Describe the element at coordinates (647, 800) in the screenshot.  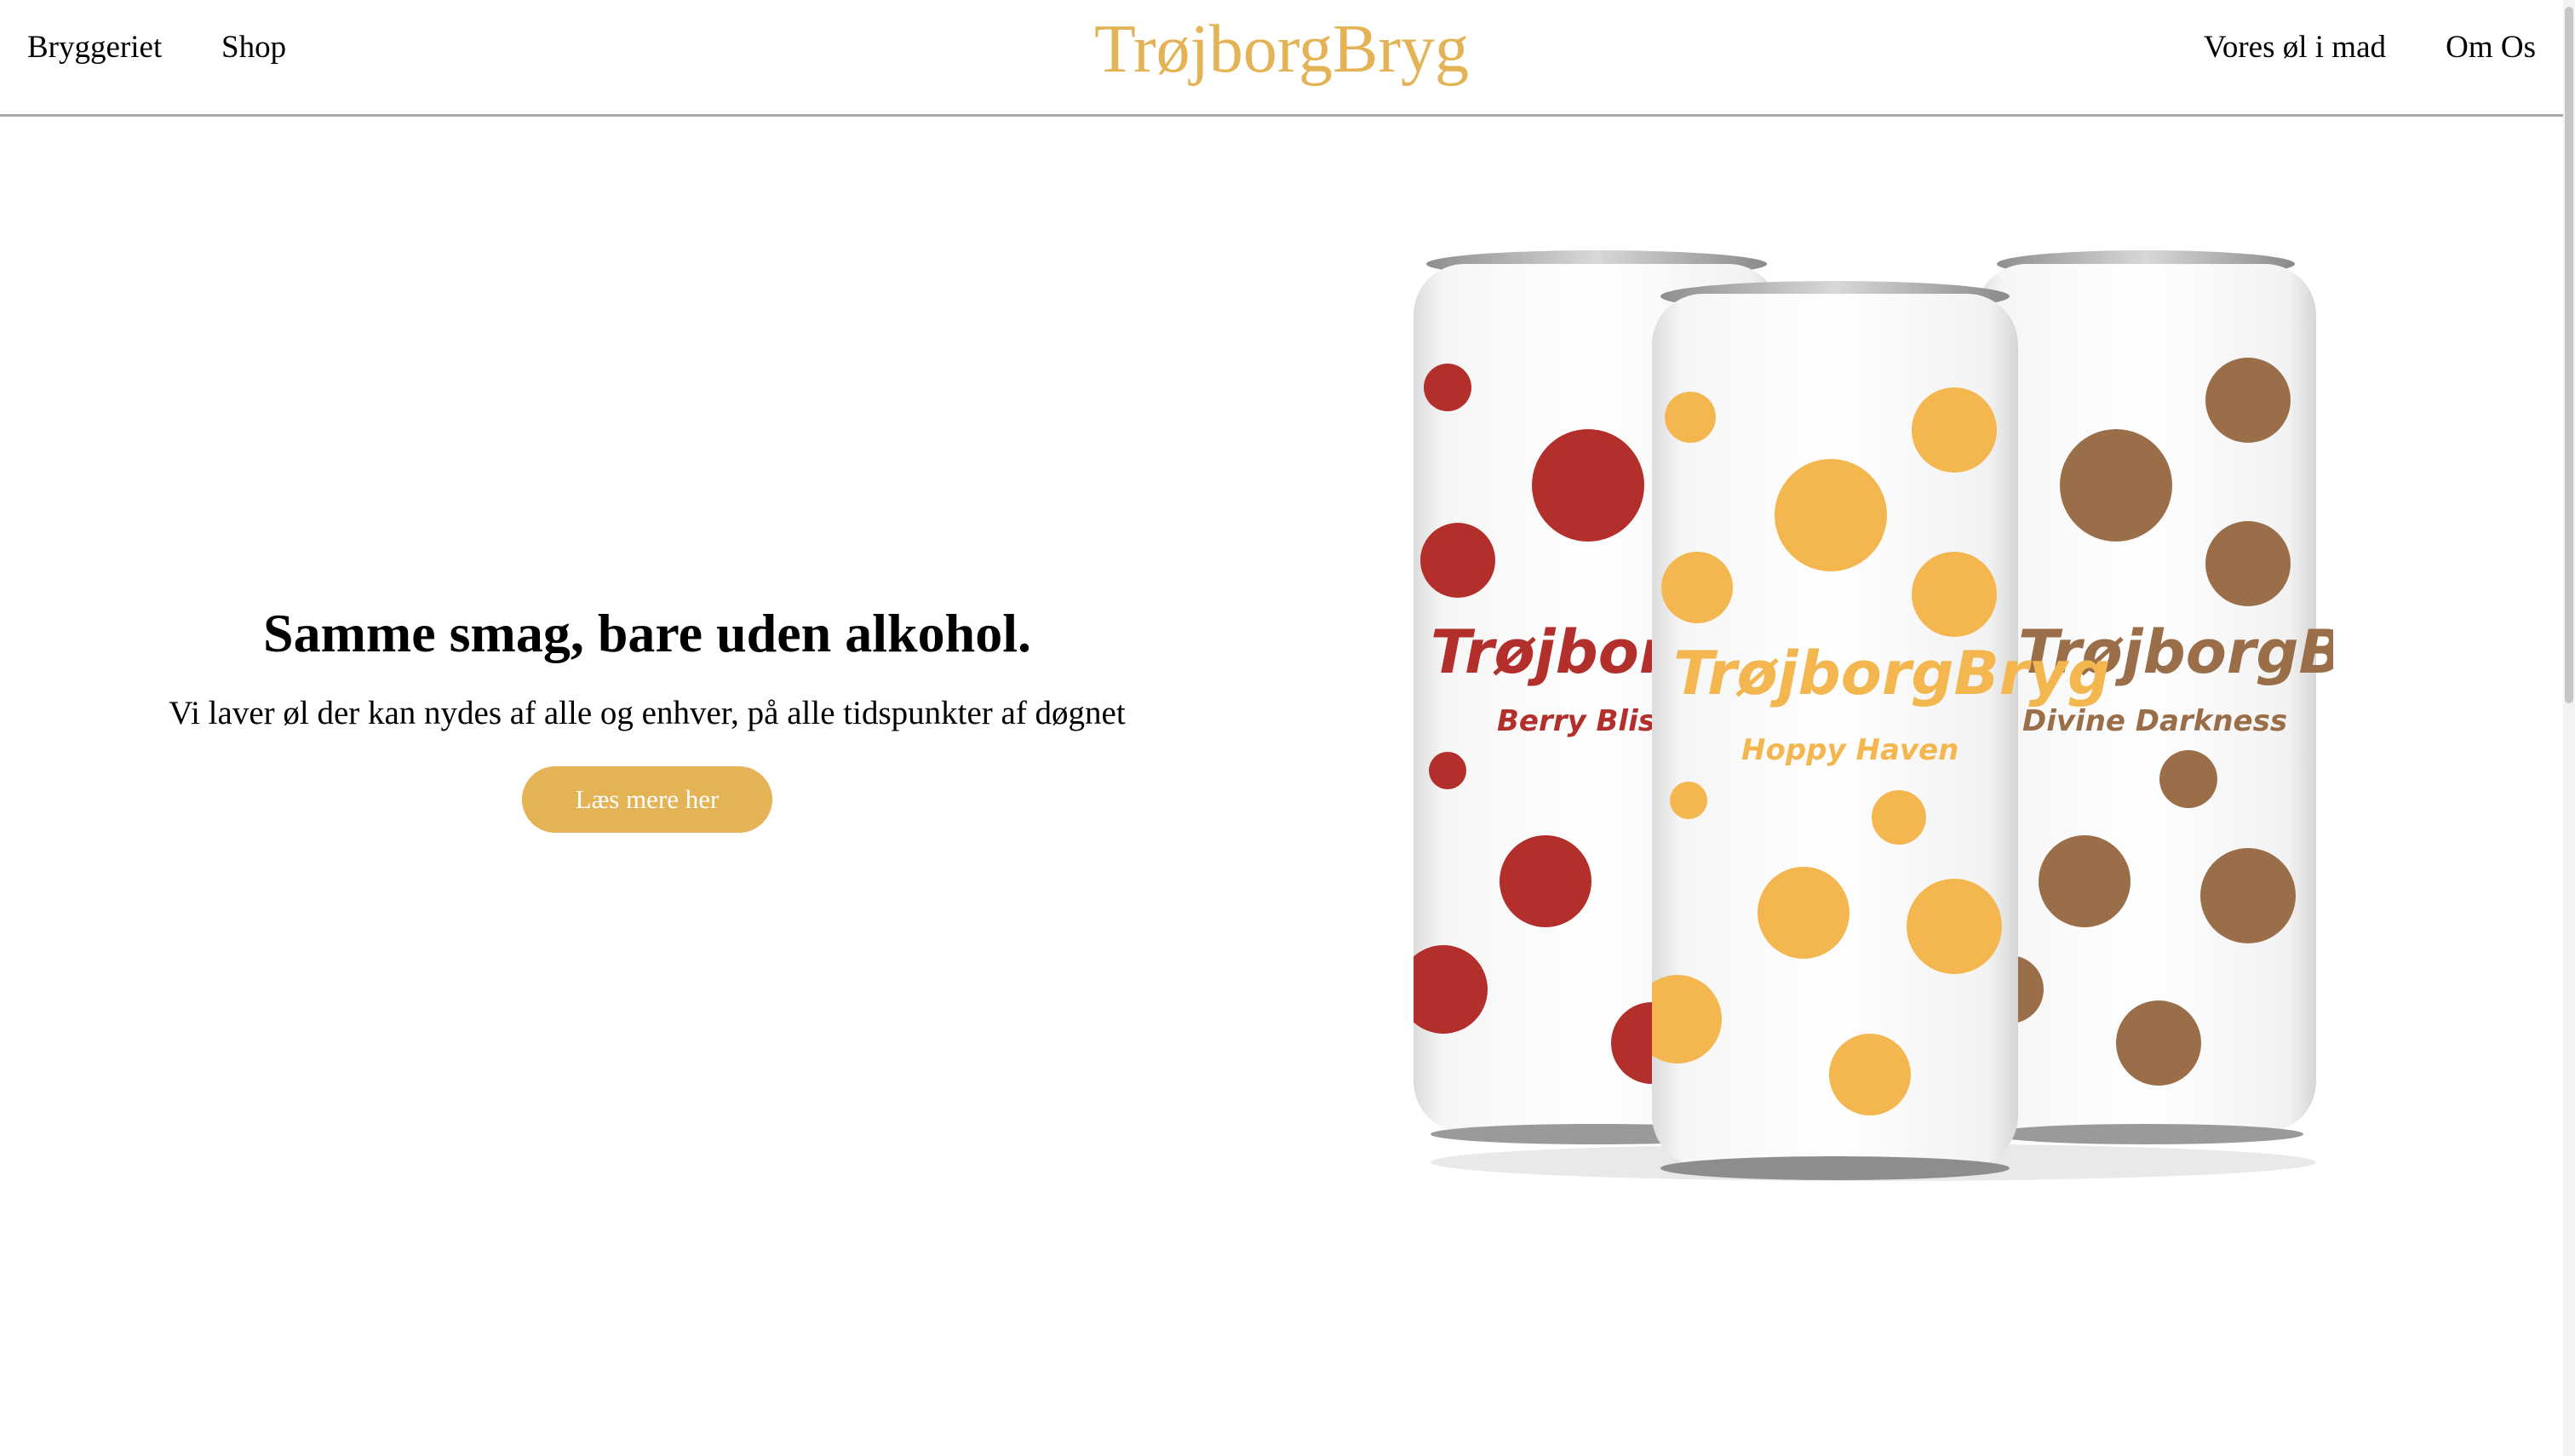
I see `read-more-button: Læs mere her` at that location.